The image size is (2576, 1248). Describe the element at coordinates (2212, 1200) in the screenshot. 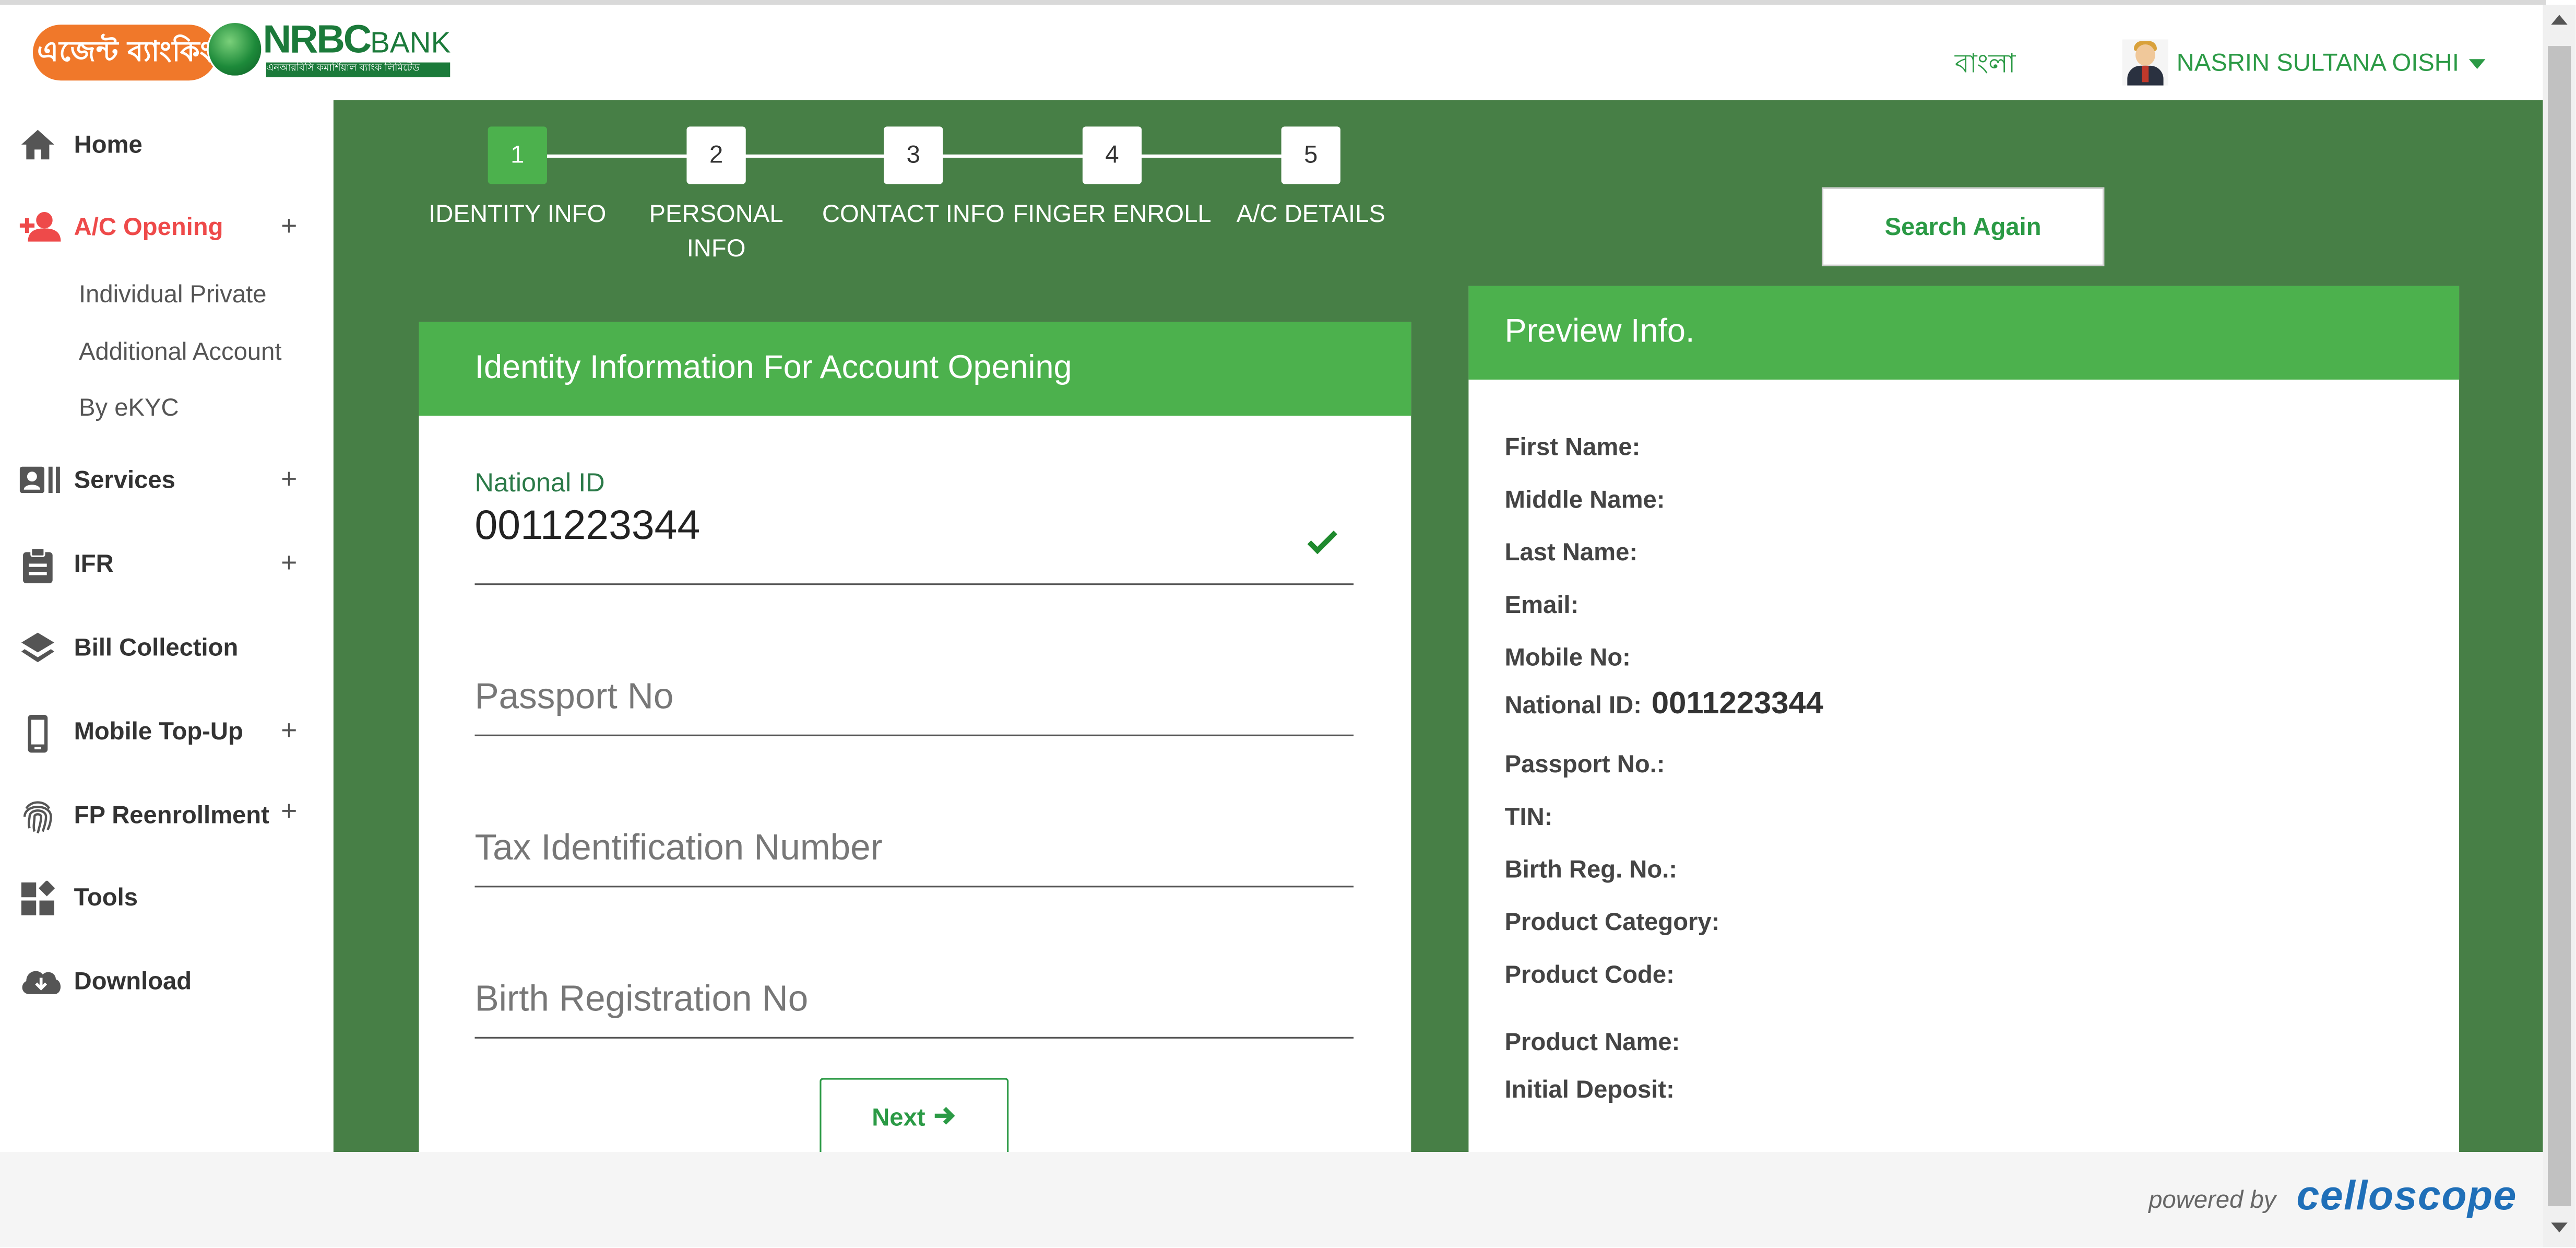

I see `powered-by-text: powered by` at that location.